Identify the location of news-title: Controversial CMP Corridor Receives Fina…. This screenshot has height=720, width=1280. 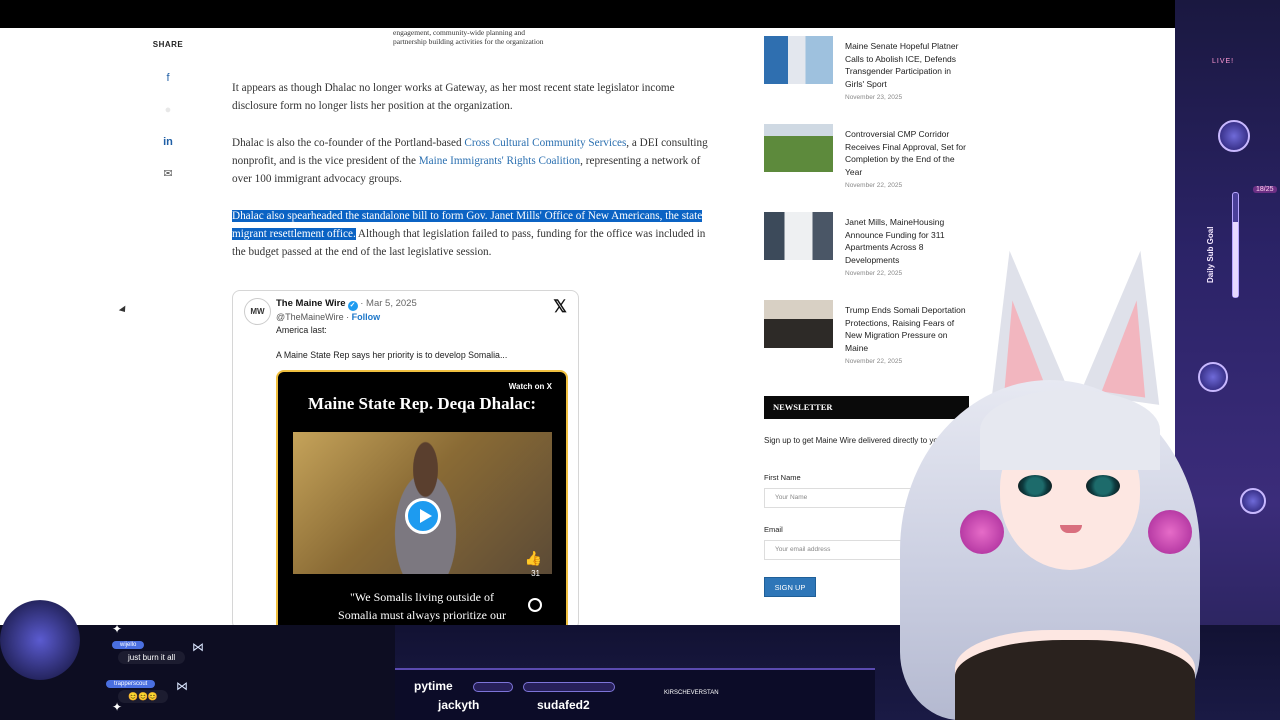
(907, 153).